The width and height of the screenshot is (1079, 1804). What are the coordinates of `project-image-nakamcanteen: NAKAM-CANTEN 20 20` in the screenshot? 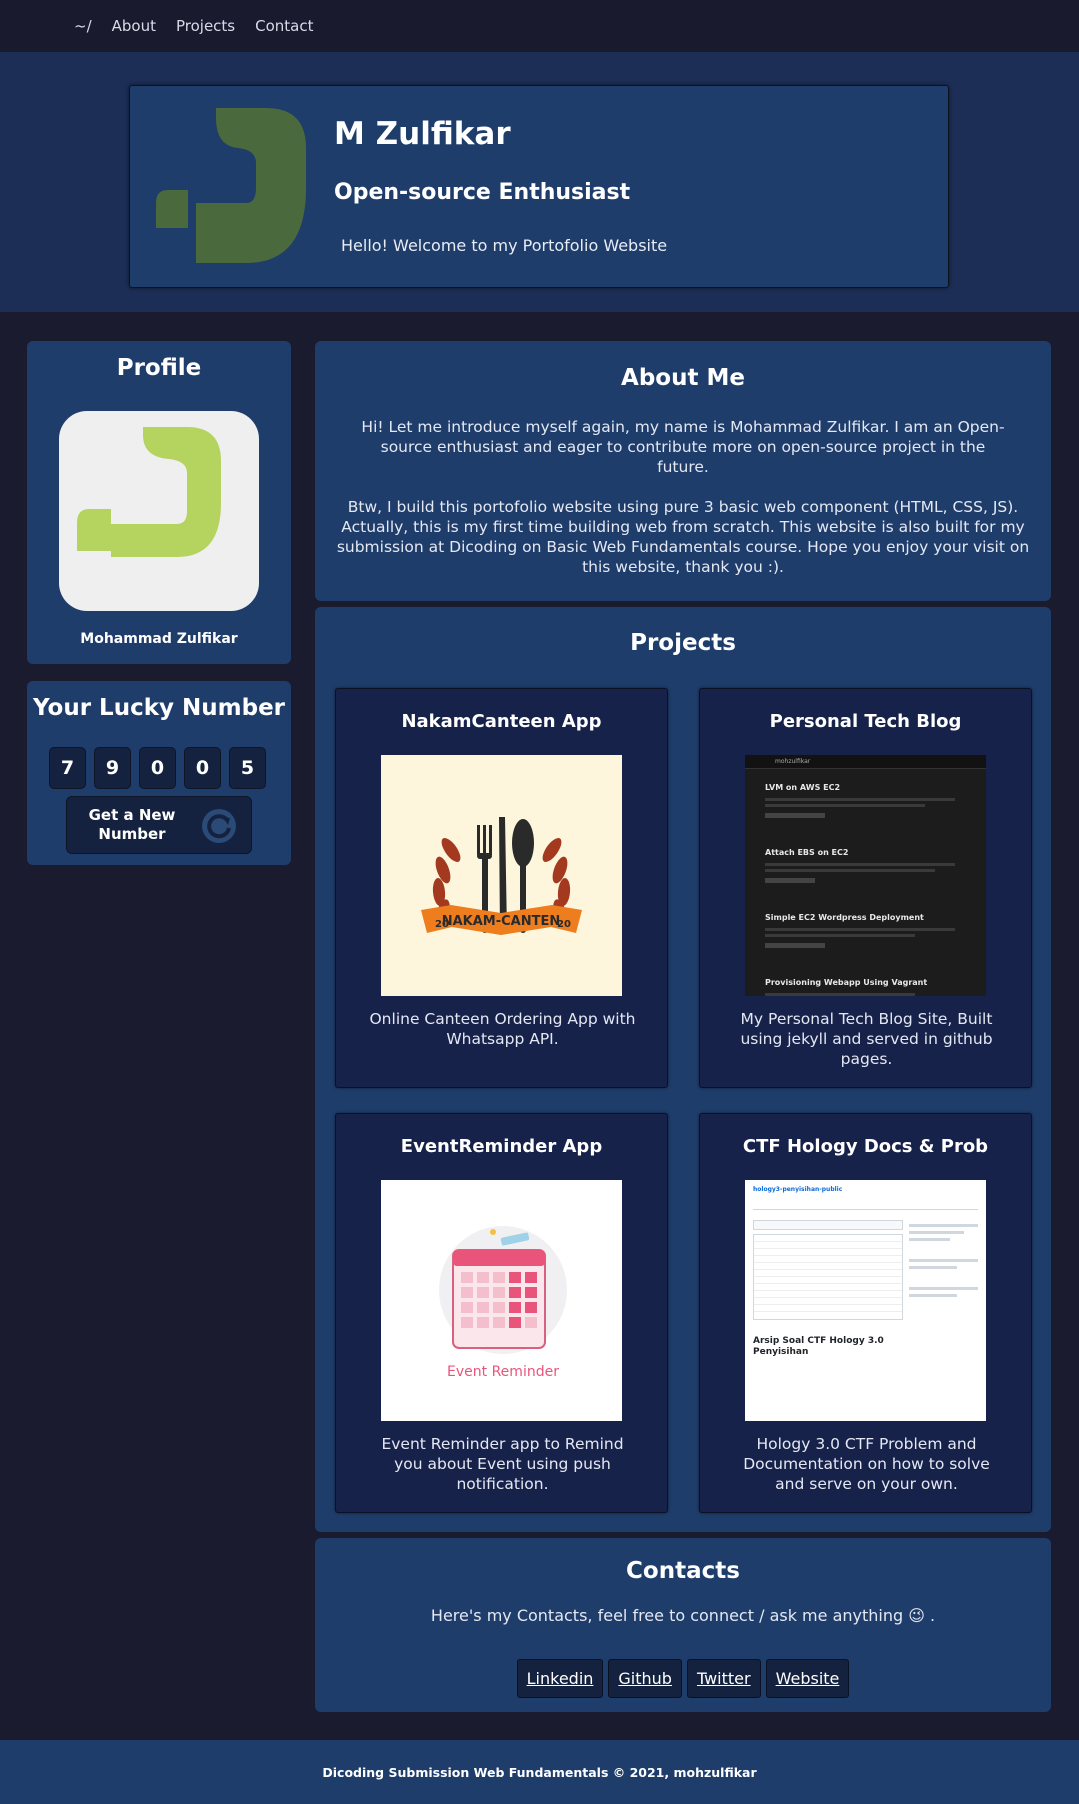 It's located at (501, 875).